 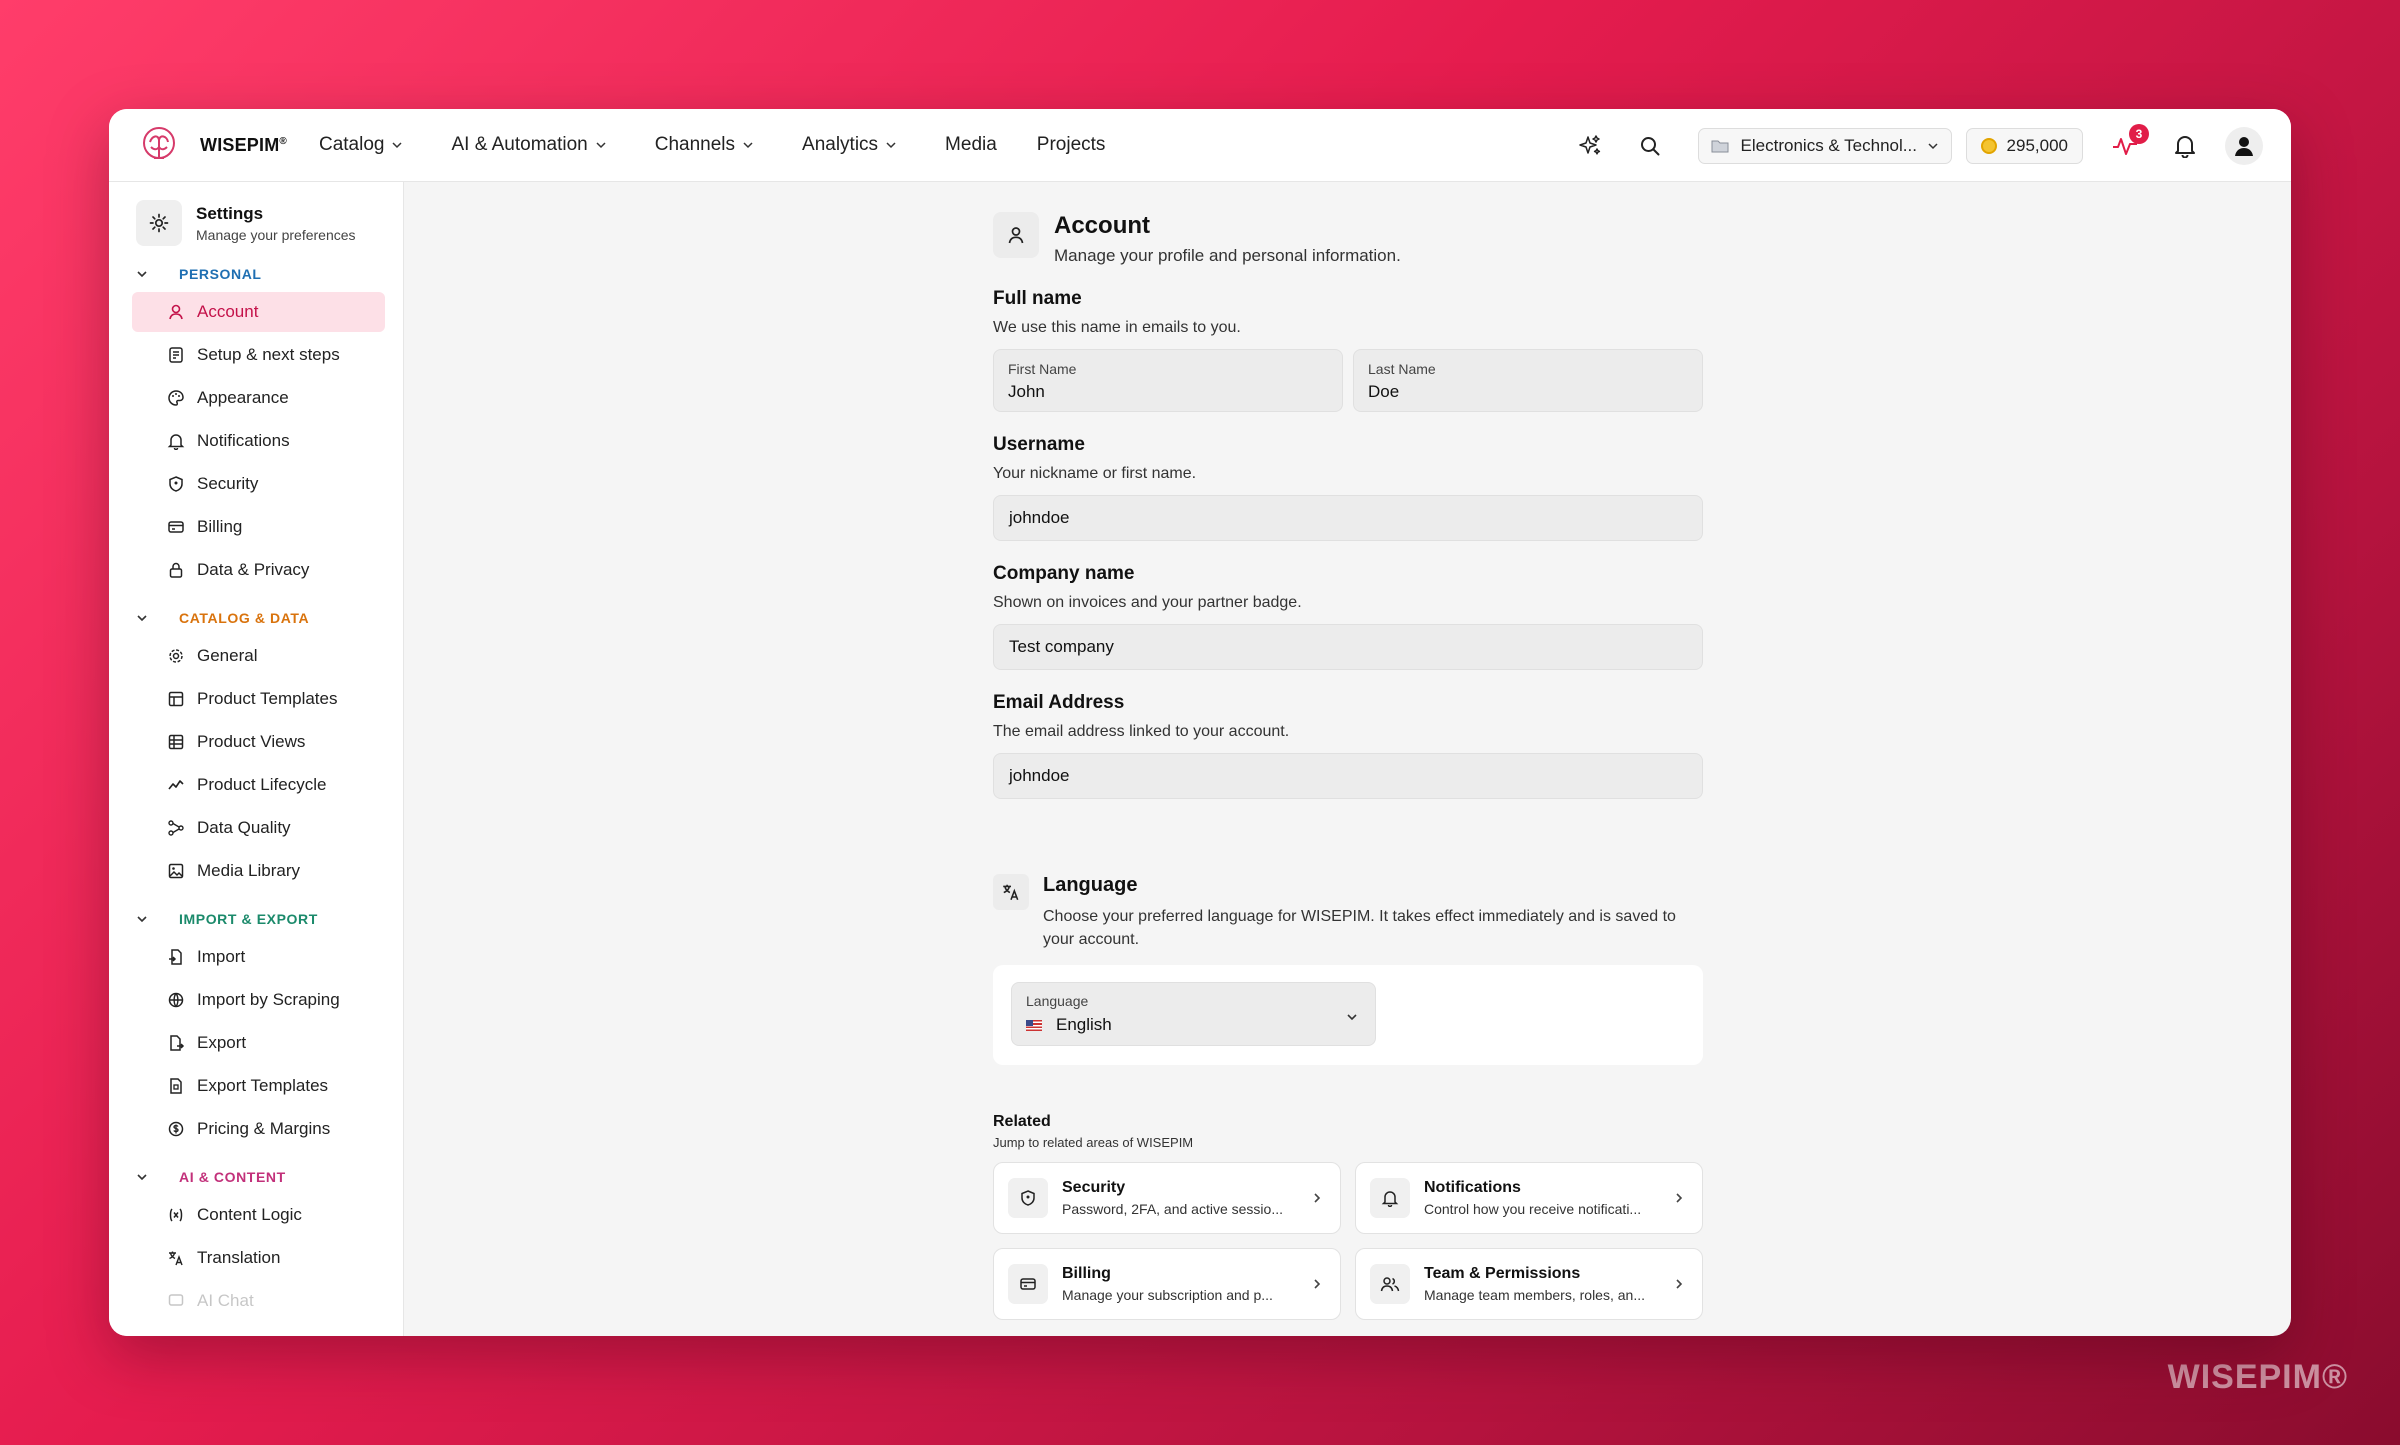 I want to click on email-title: Email Address, so click(x=1059, y=702).